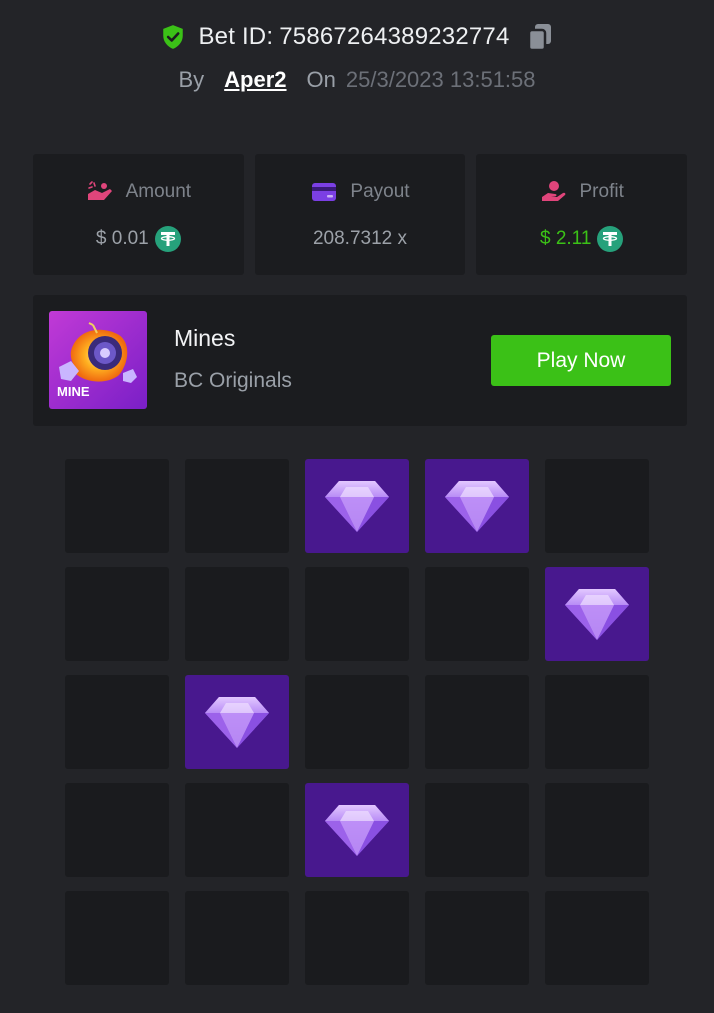 Image resolution: width=714 pixels, height=1013 pixels. I want to click on payout-card: Payout 208.7312 x, so click(360, 214).